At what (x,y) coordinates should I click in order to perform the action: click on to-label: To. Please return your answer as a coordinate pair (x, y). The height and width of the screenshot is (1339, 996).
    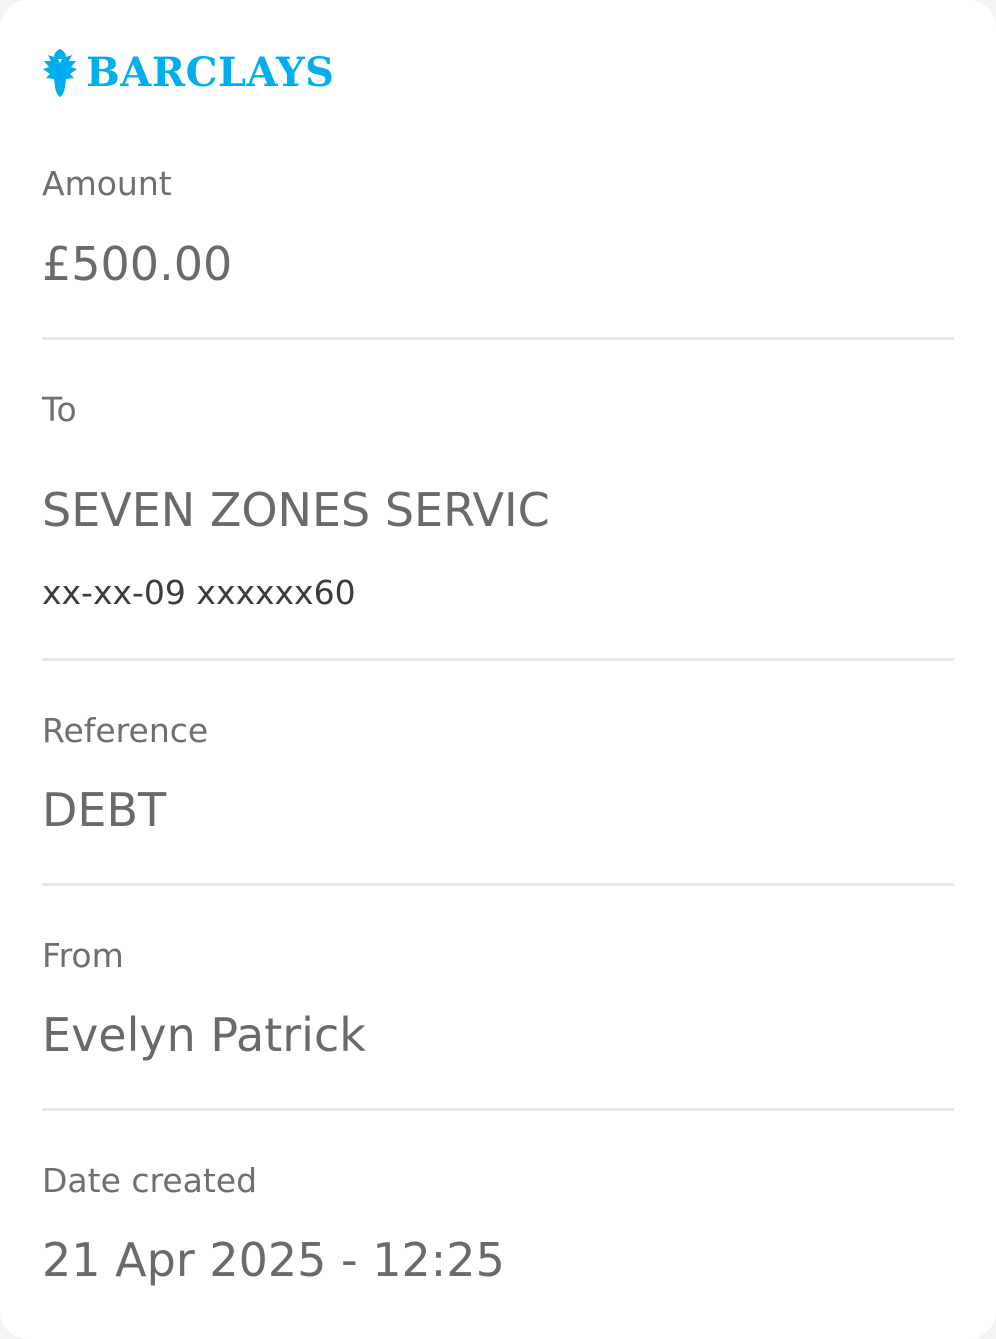
    Looking at the image, I should click on (59, 409).